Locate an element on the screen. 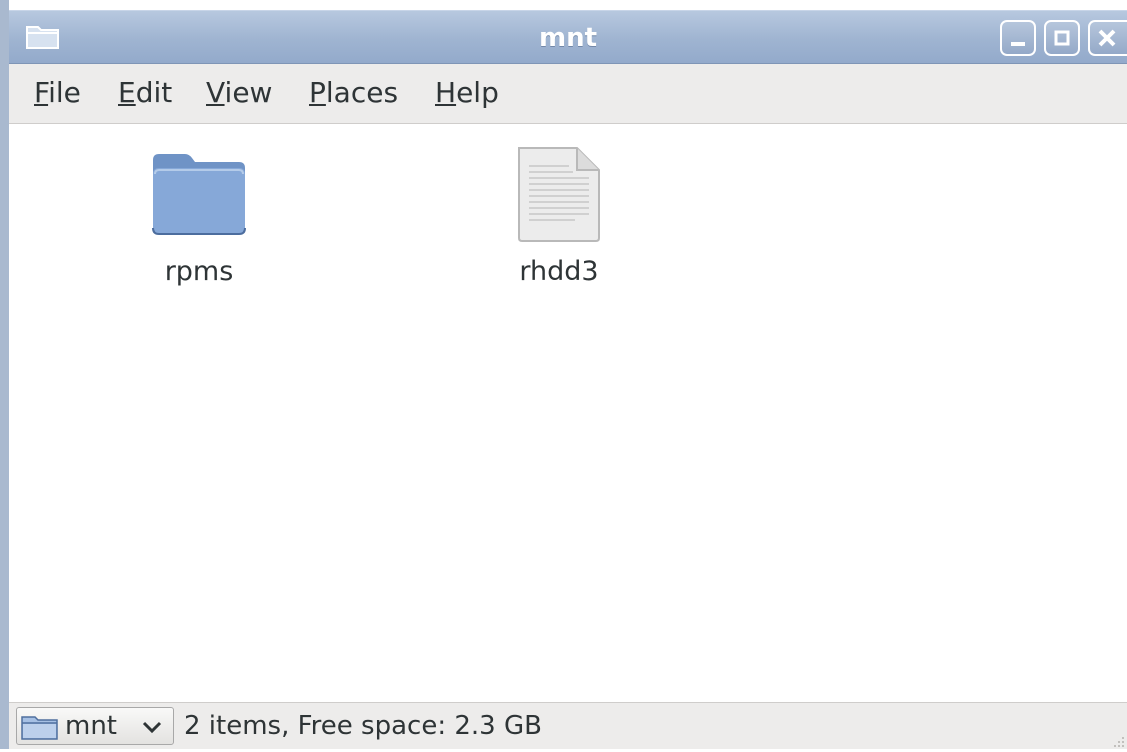 The image size is (1127, 752). menu-places-mnemonic: P is located at coordinates (317, 92).